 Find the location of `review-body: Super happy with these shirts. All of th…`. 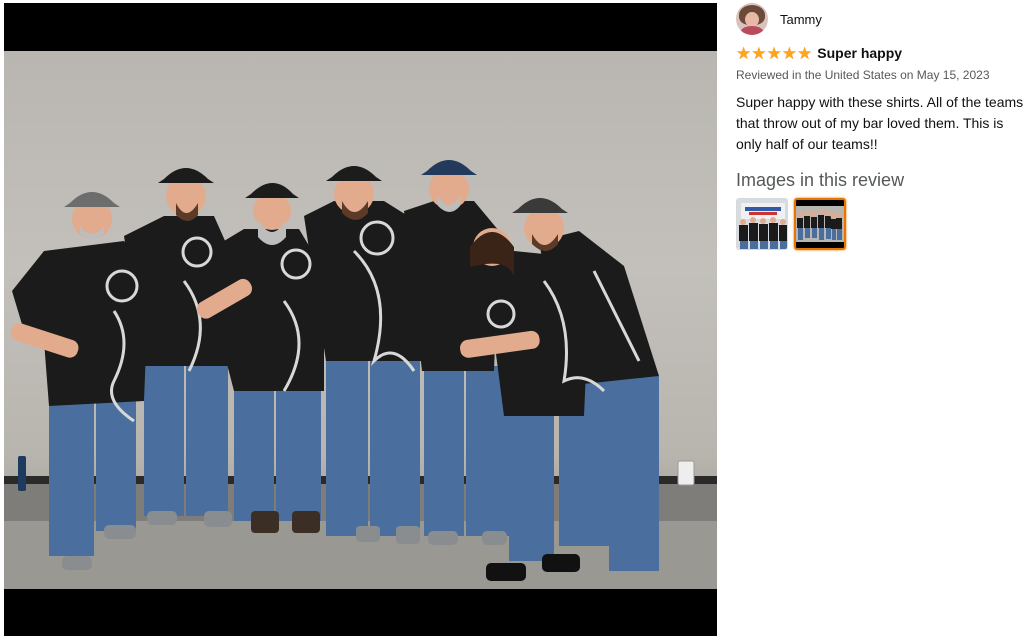

review-body: Super happy with these shirts. All of th… is located at coordinates (880, 123).